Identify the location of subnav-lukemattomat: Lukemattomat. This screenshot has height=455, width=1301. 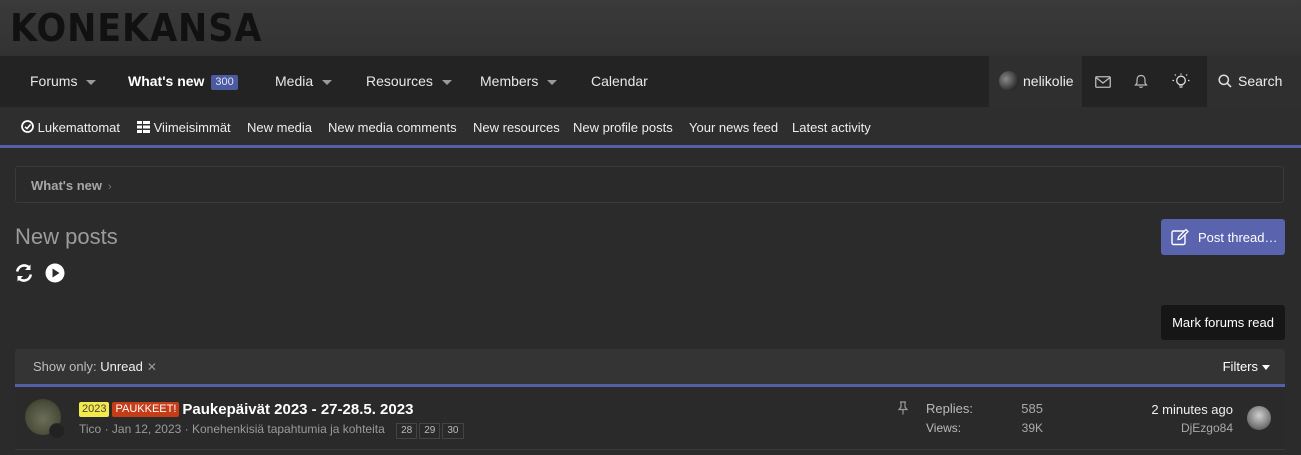
(70, 127).